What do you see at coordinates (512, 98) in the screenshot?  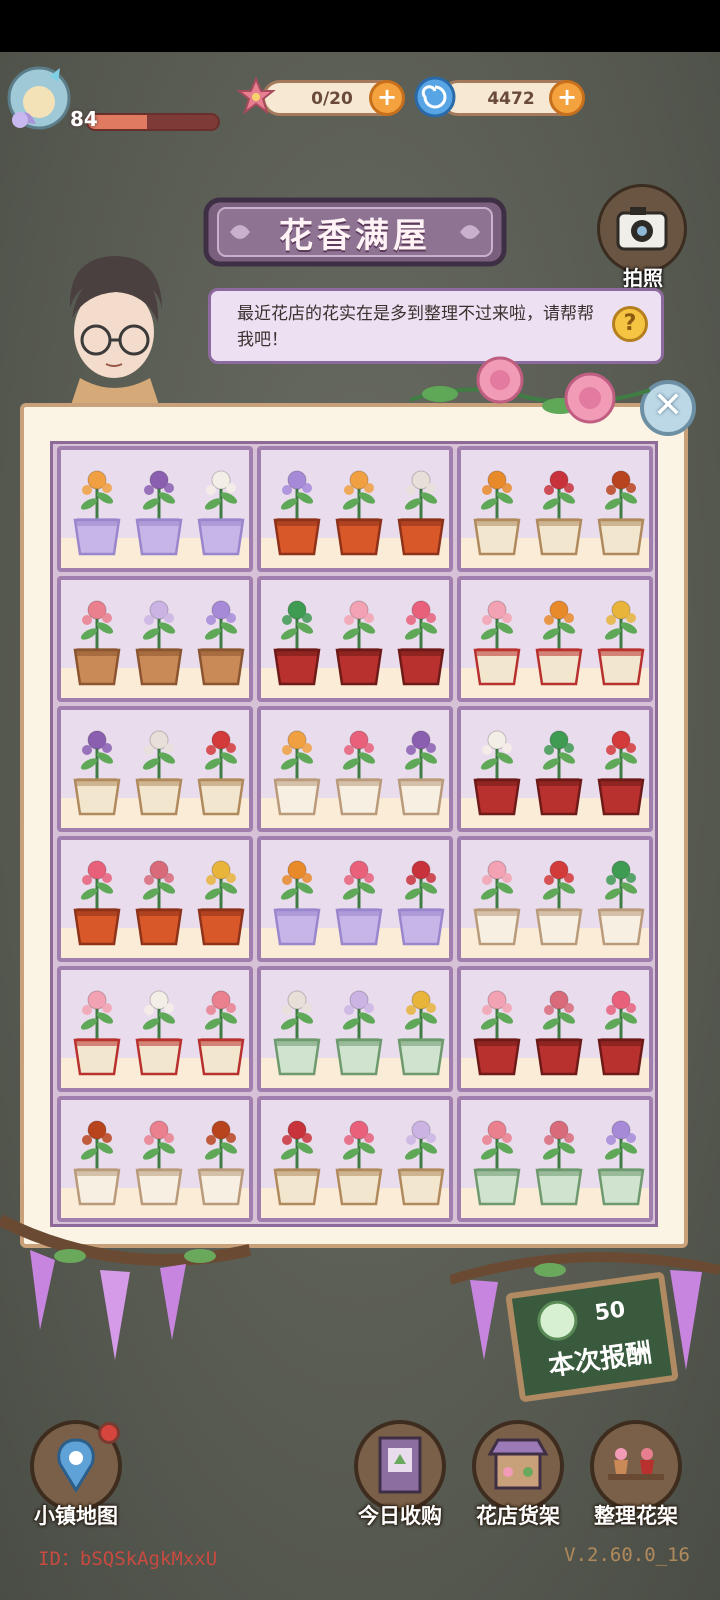 I see `coin-counter: 4472 +` at bounding box center [512, 98].